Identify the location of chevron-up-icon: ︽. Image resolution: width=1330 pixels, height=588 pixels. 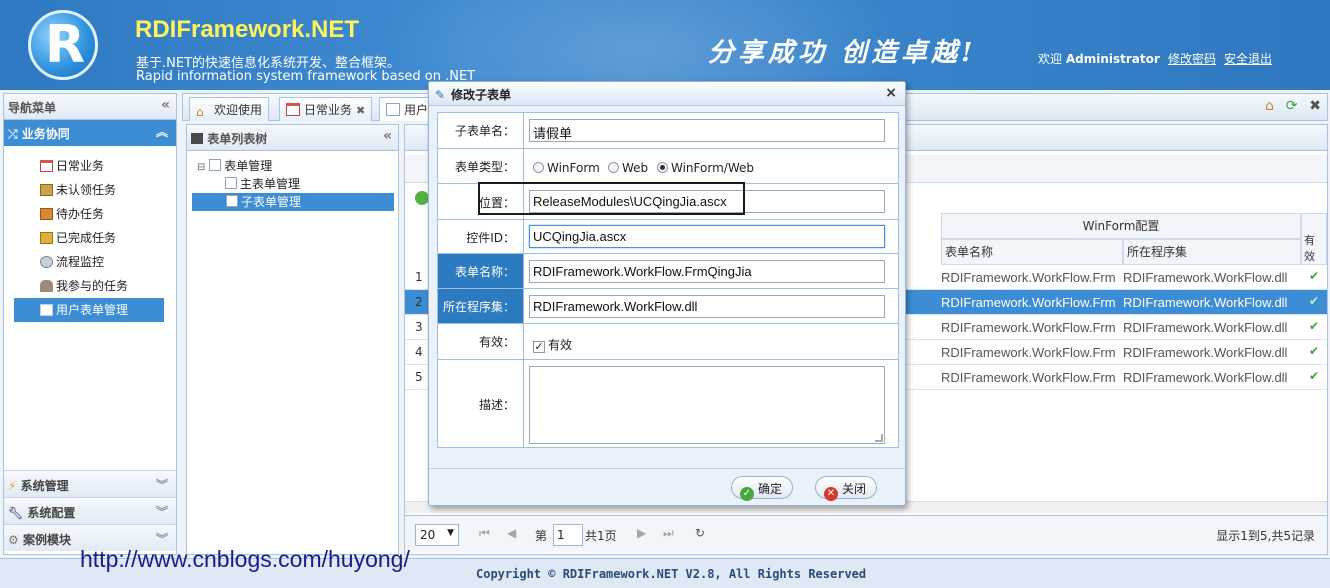
(162, 131).